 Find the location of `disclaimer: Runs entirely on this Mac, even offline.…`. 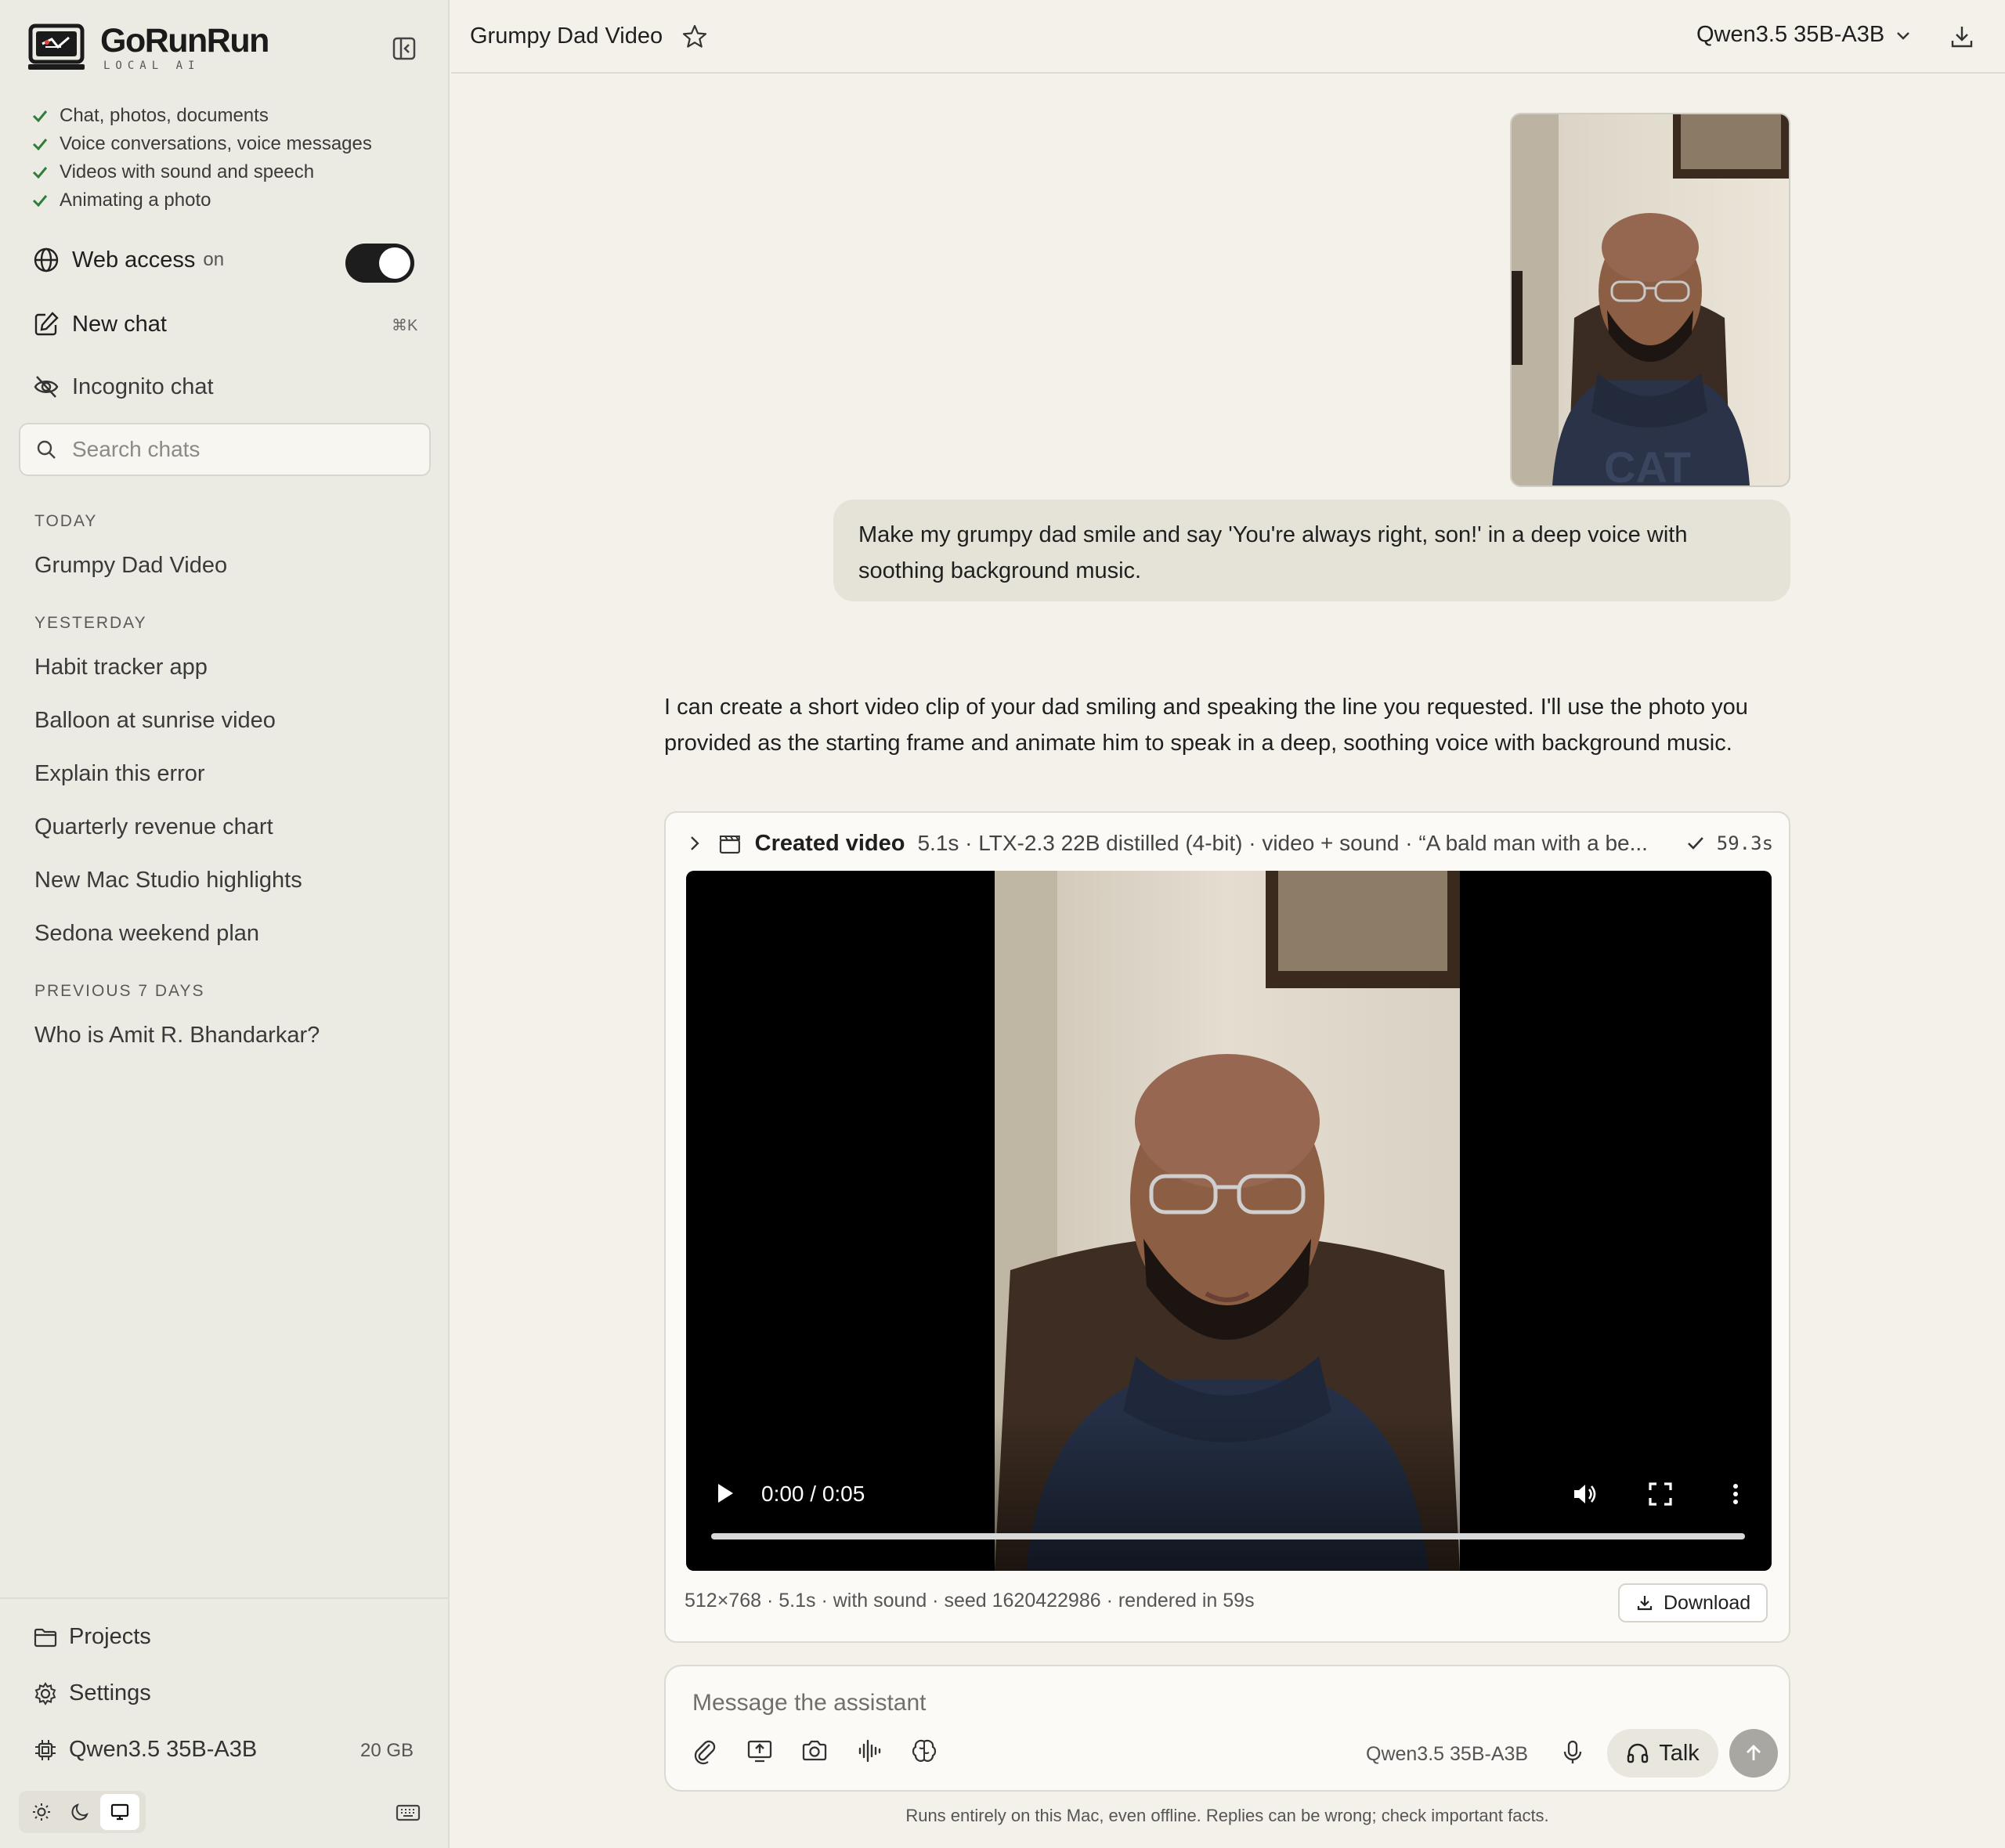

disclaimer: Runs entirely on this Mac, even offline.… is located at coordinates (1227, 1815).